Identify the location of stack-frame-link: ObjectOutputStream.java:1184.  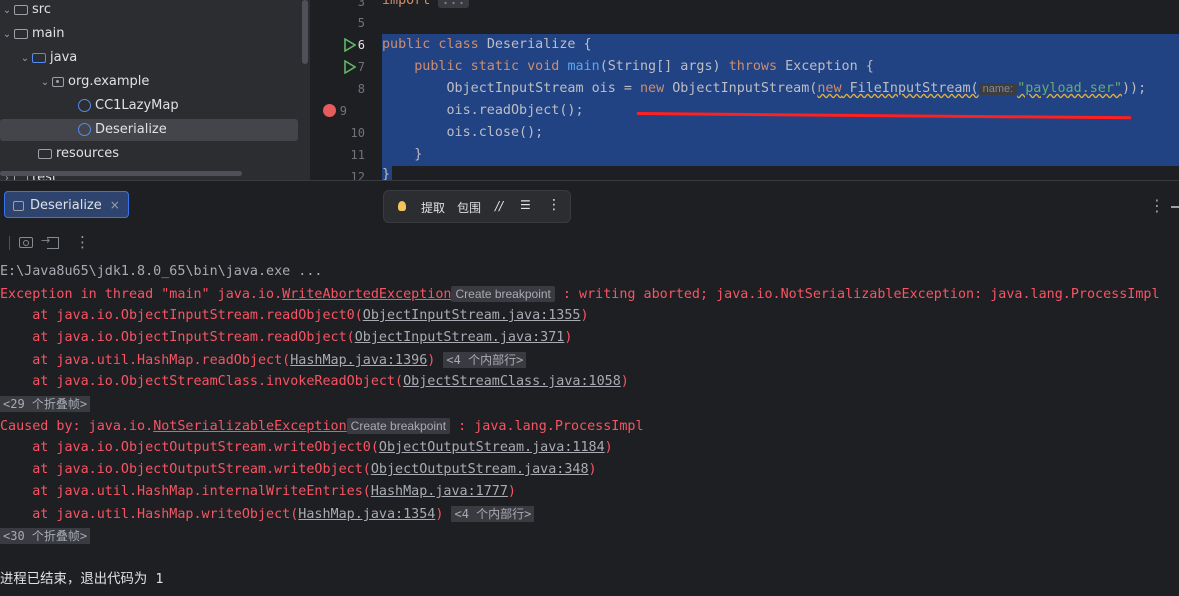
(492, 447).